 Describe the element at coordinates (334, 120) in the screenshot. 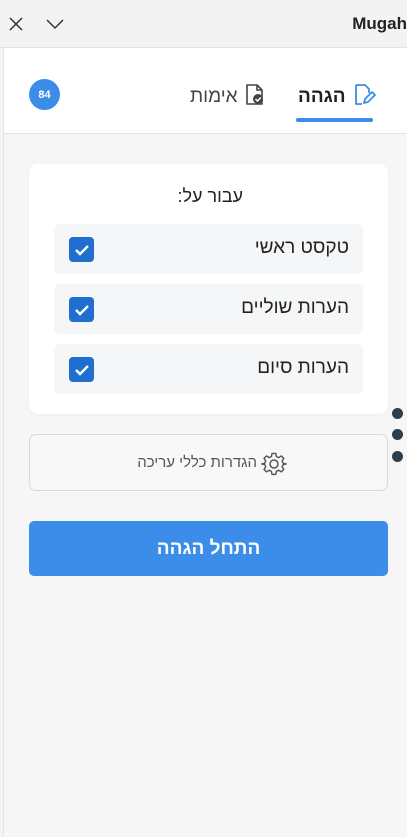

I see `active-tab-indicator` at that location.